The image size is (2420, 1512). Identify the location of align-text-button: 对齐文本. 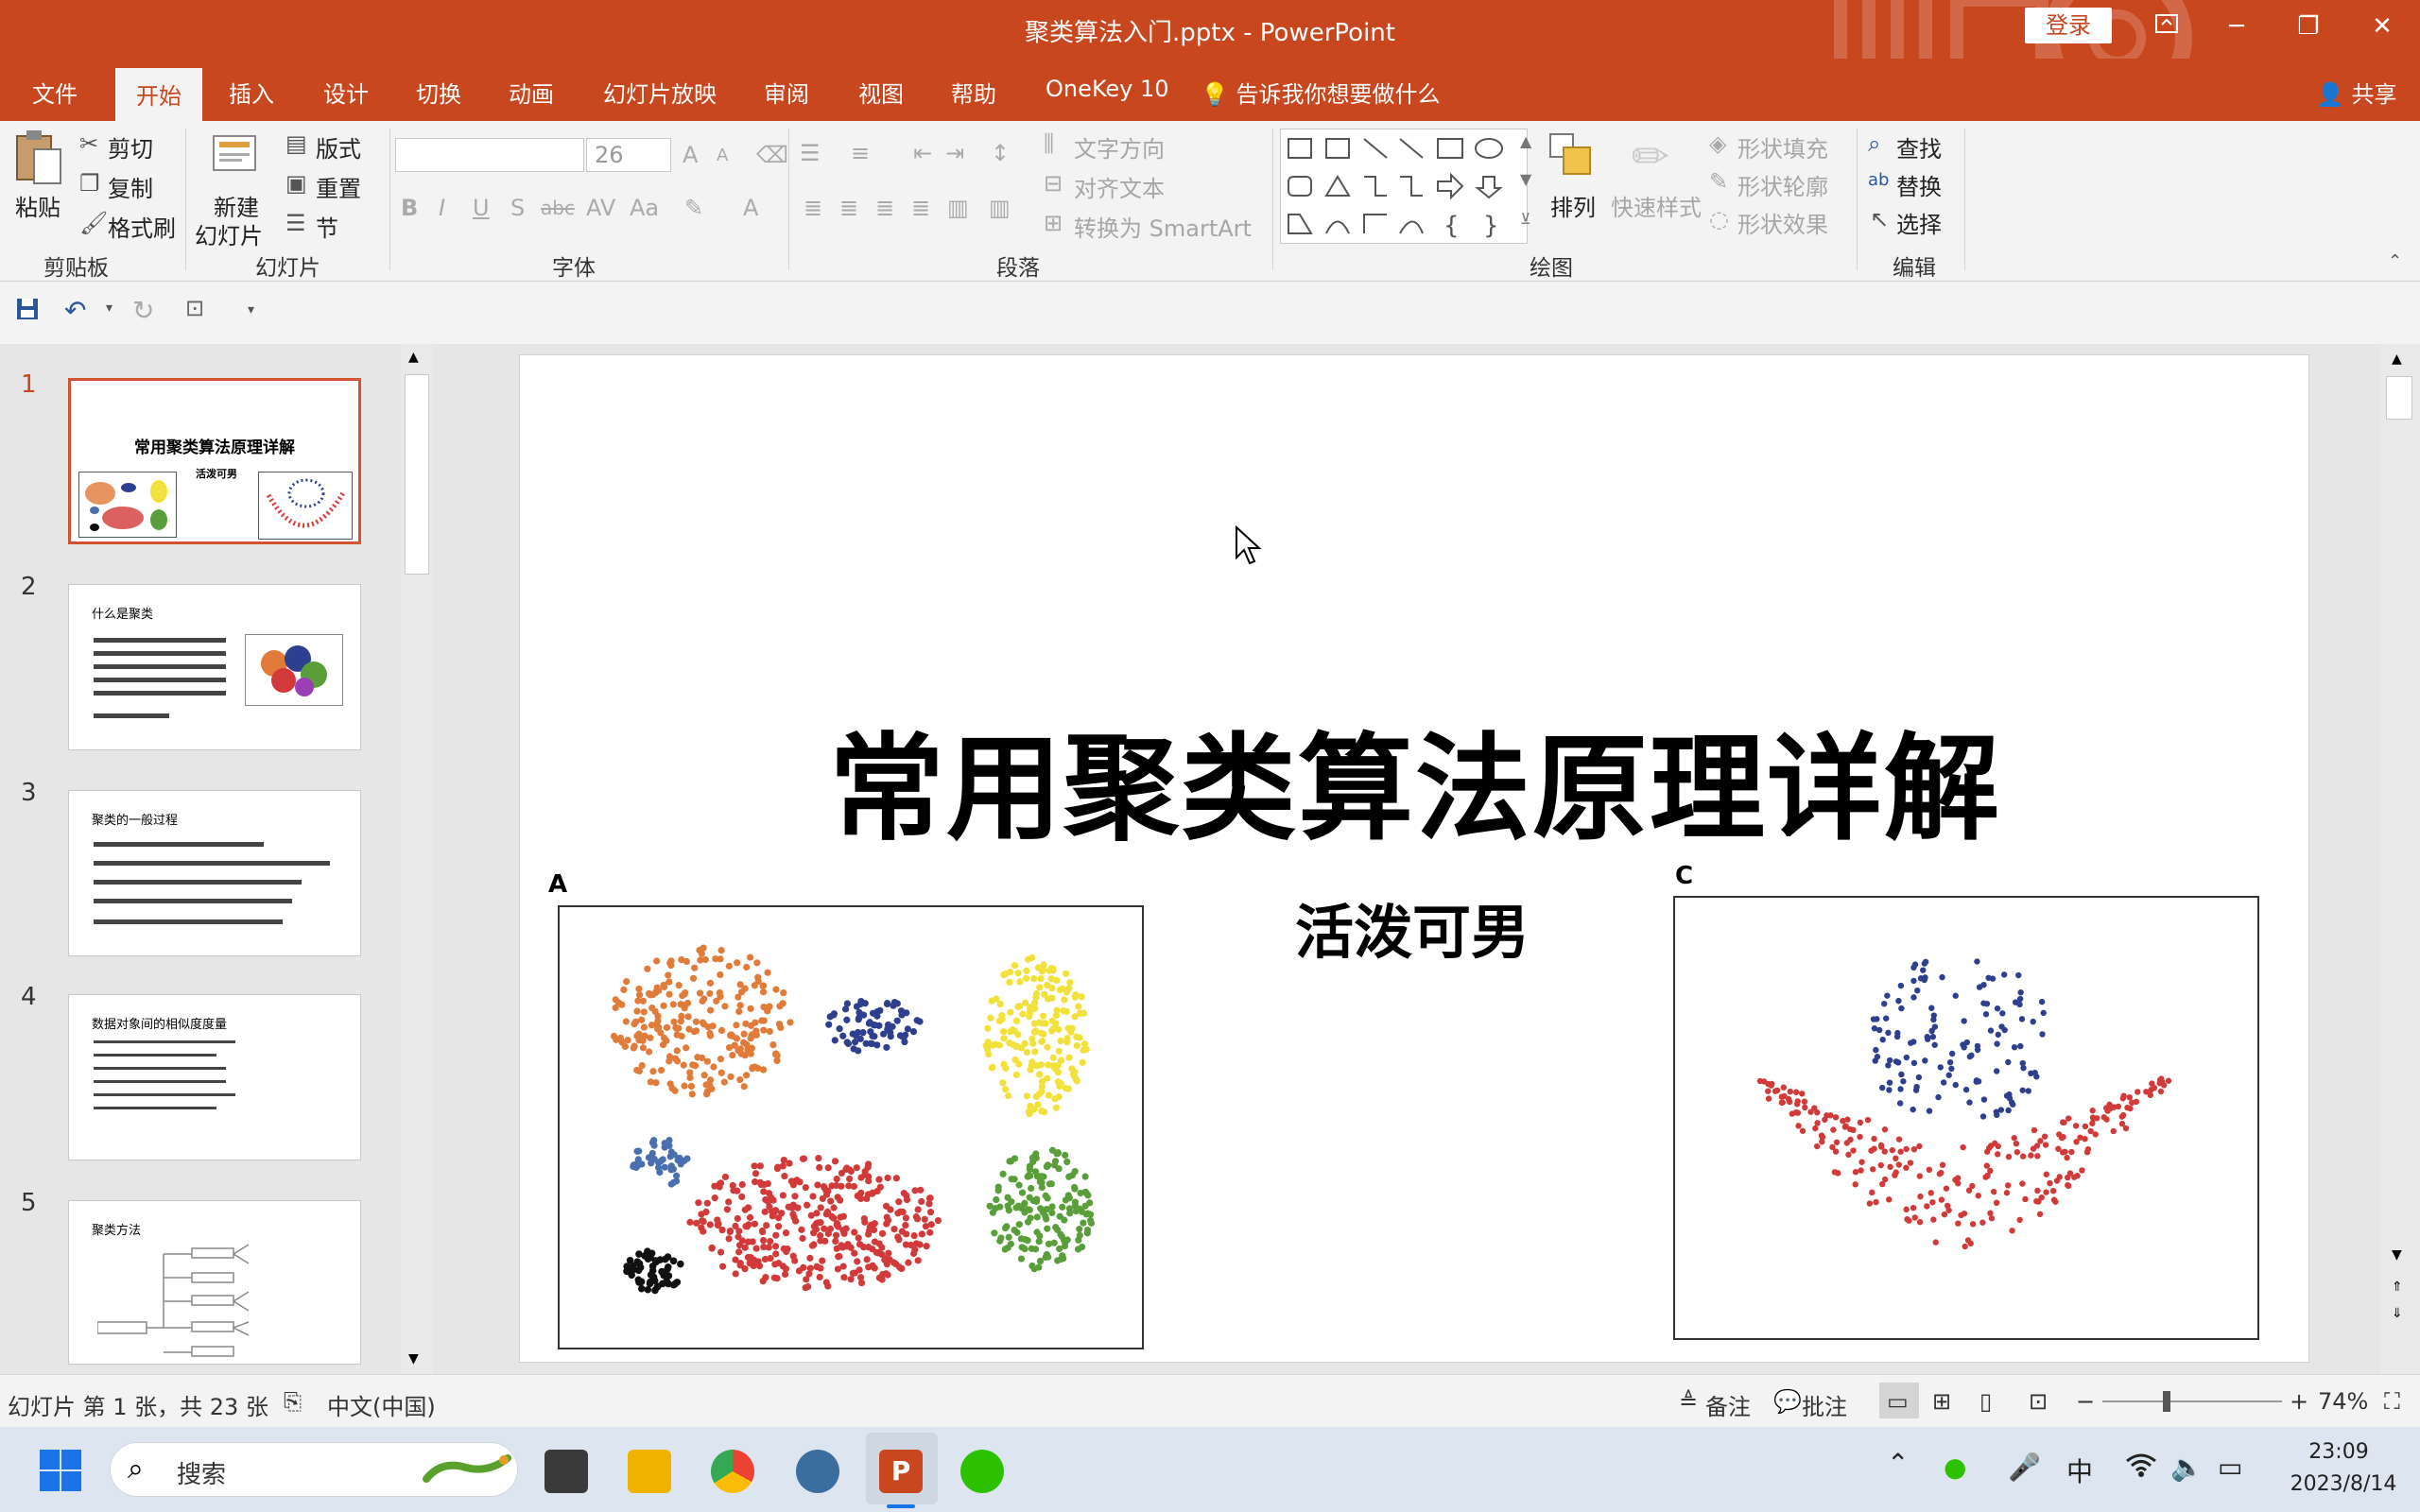
(1119, 186).